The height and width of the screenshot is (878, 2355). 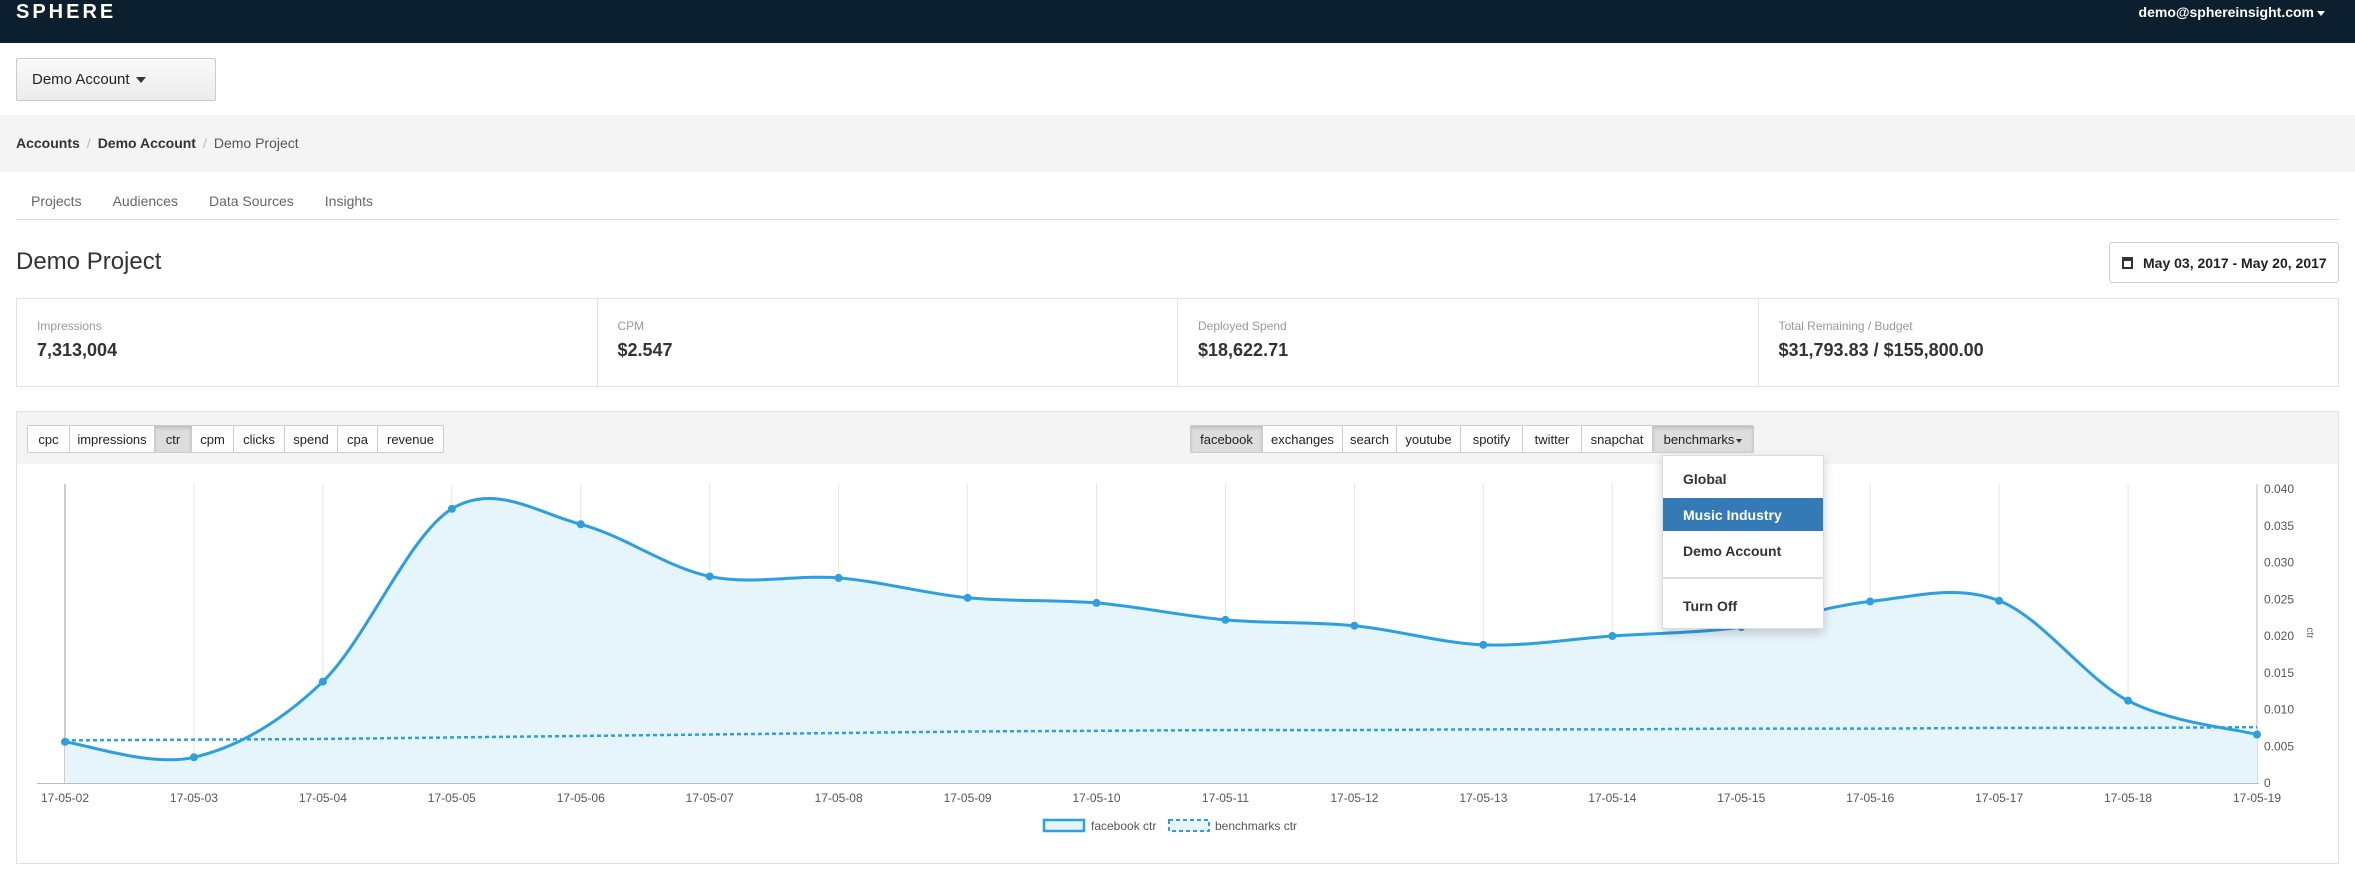 I want to click on user-email: demo@sphereinsight.com, so click(x=2226, y=12).